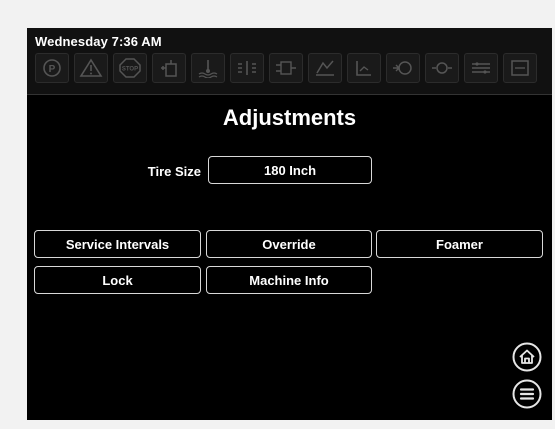 Image resolution: width=555 pixels, height=429 pixels. I want to click on foamer-button: Foamer, so click(459, 244).